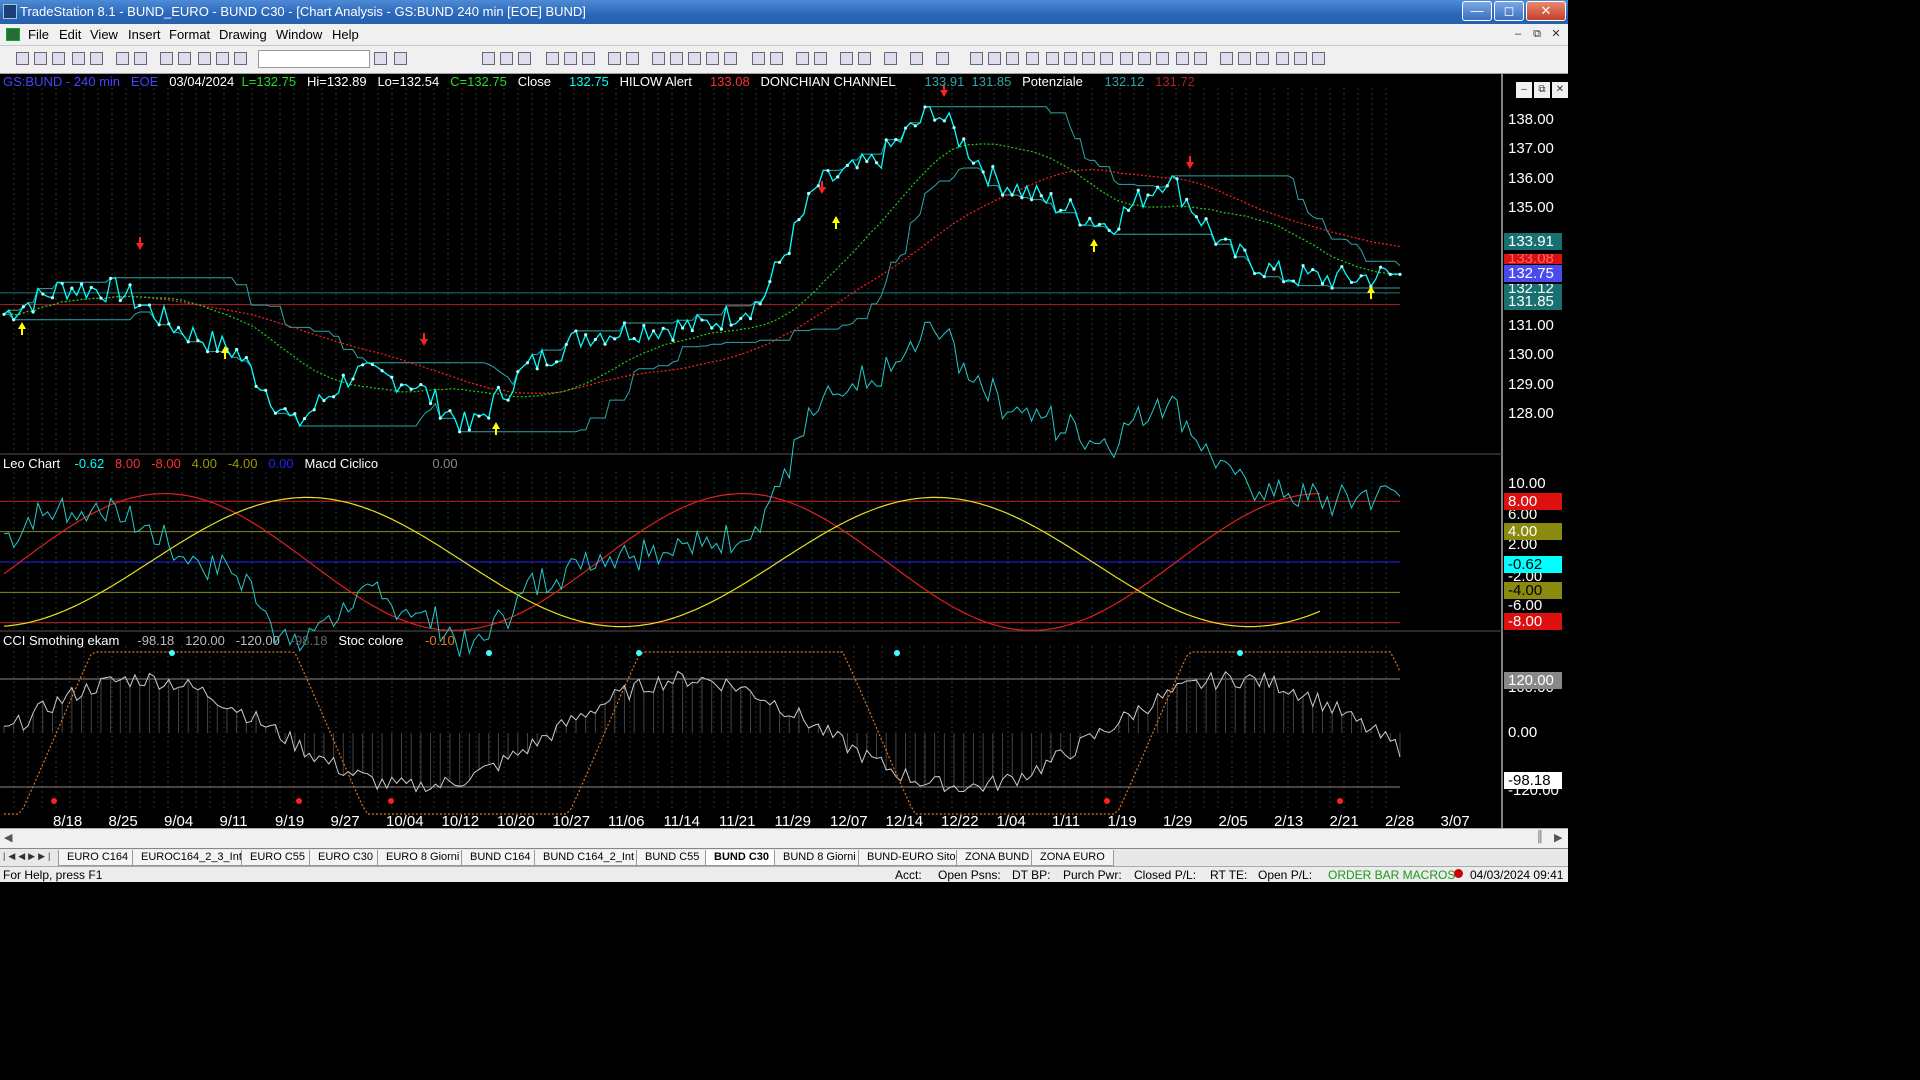 This screenshot has height=1080, width=1920. I want to click on arrow-down-icon, so click(1244, 58).